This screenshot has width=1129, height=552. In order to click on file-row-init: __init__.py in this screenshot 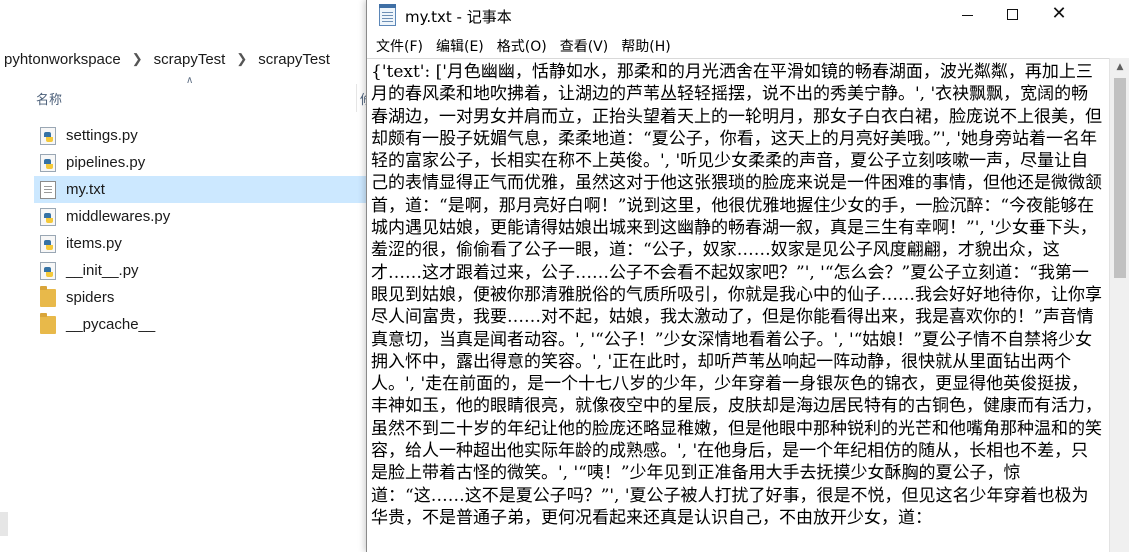, I will do `click(201, 270)`.